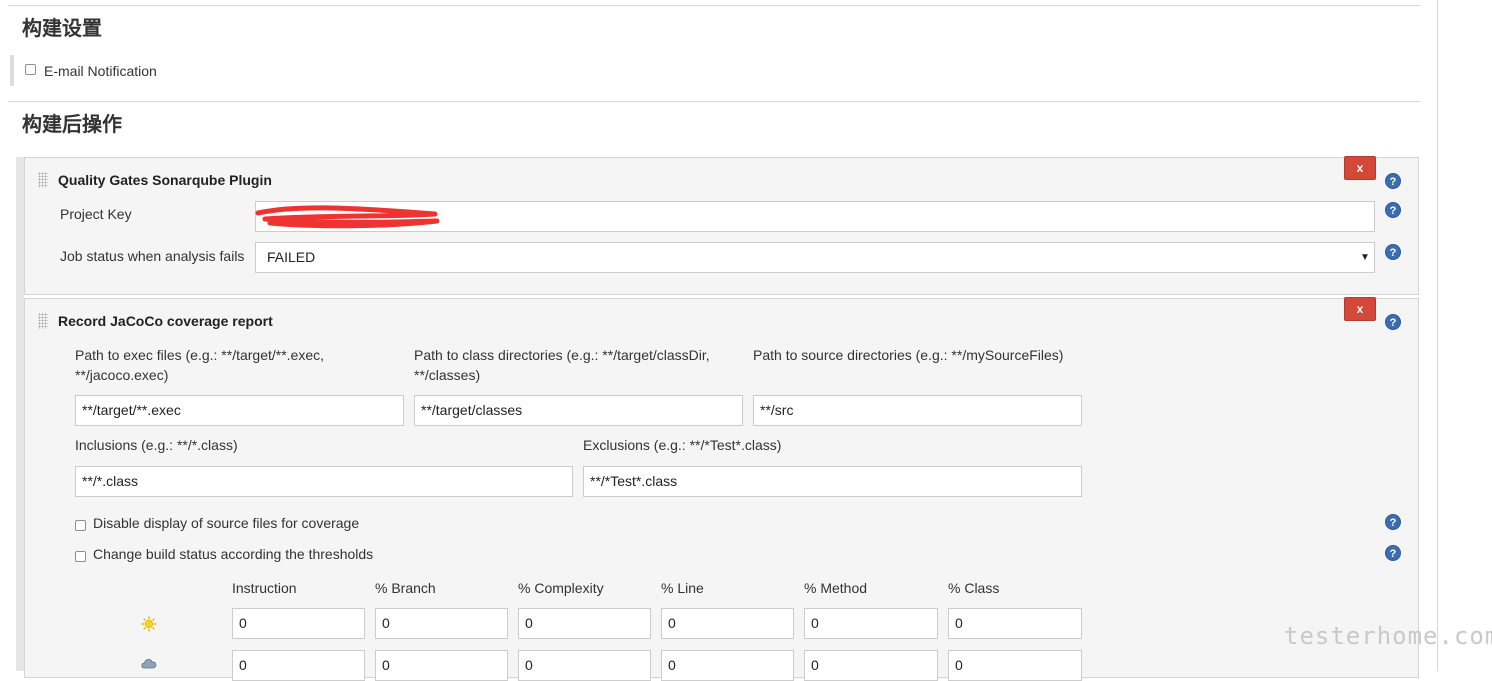  Describe the element at coordinates (1393, 522) in the screenshot. I see `disable-source-help-icon: ?` at that location.